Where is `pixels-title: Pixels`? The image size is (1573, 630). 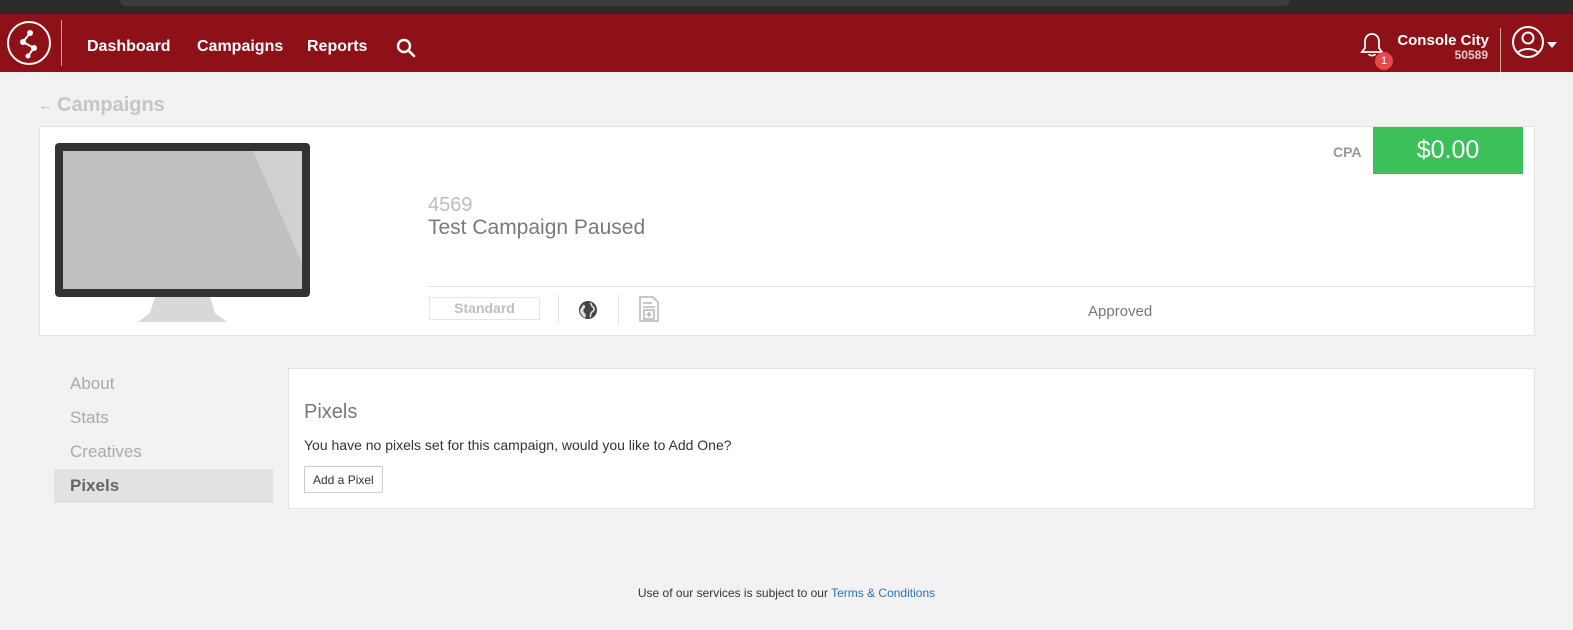 pixels-title: Pixels is located at coordinates (331, 412).